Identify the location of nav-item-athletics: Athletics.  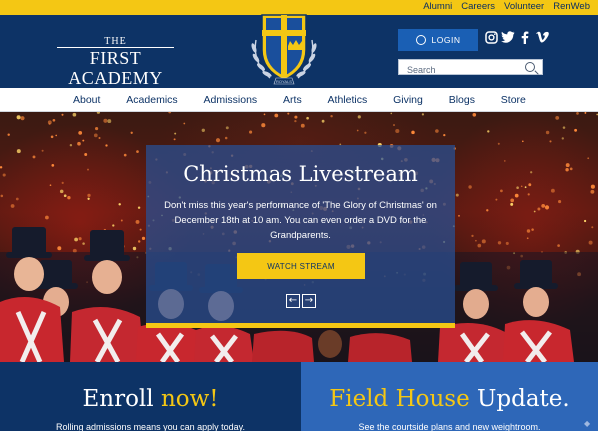
(348, 100).